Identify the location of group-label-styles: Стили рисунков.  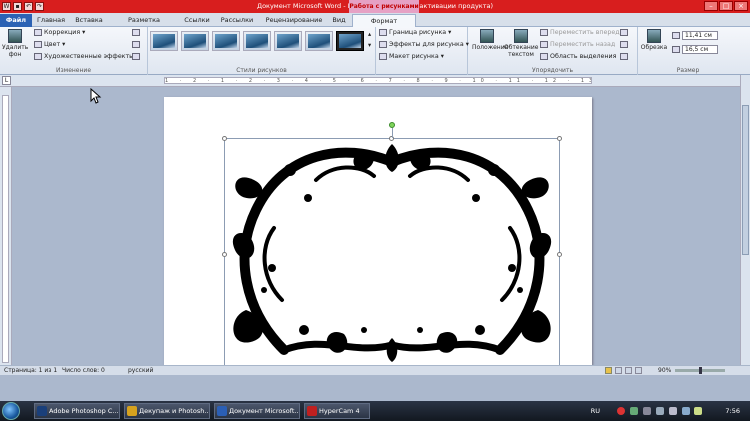
(261, 70).